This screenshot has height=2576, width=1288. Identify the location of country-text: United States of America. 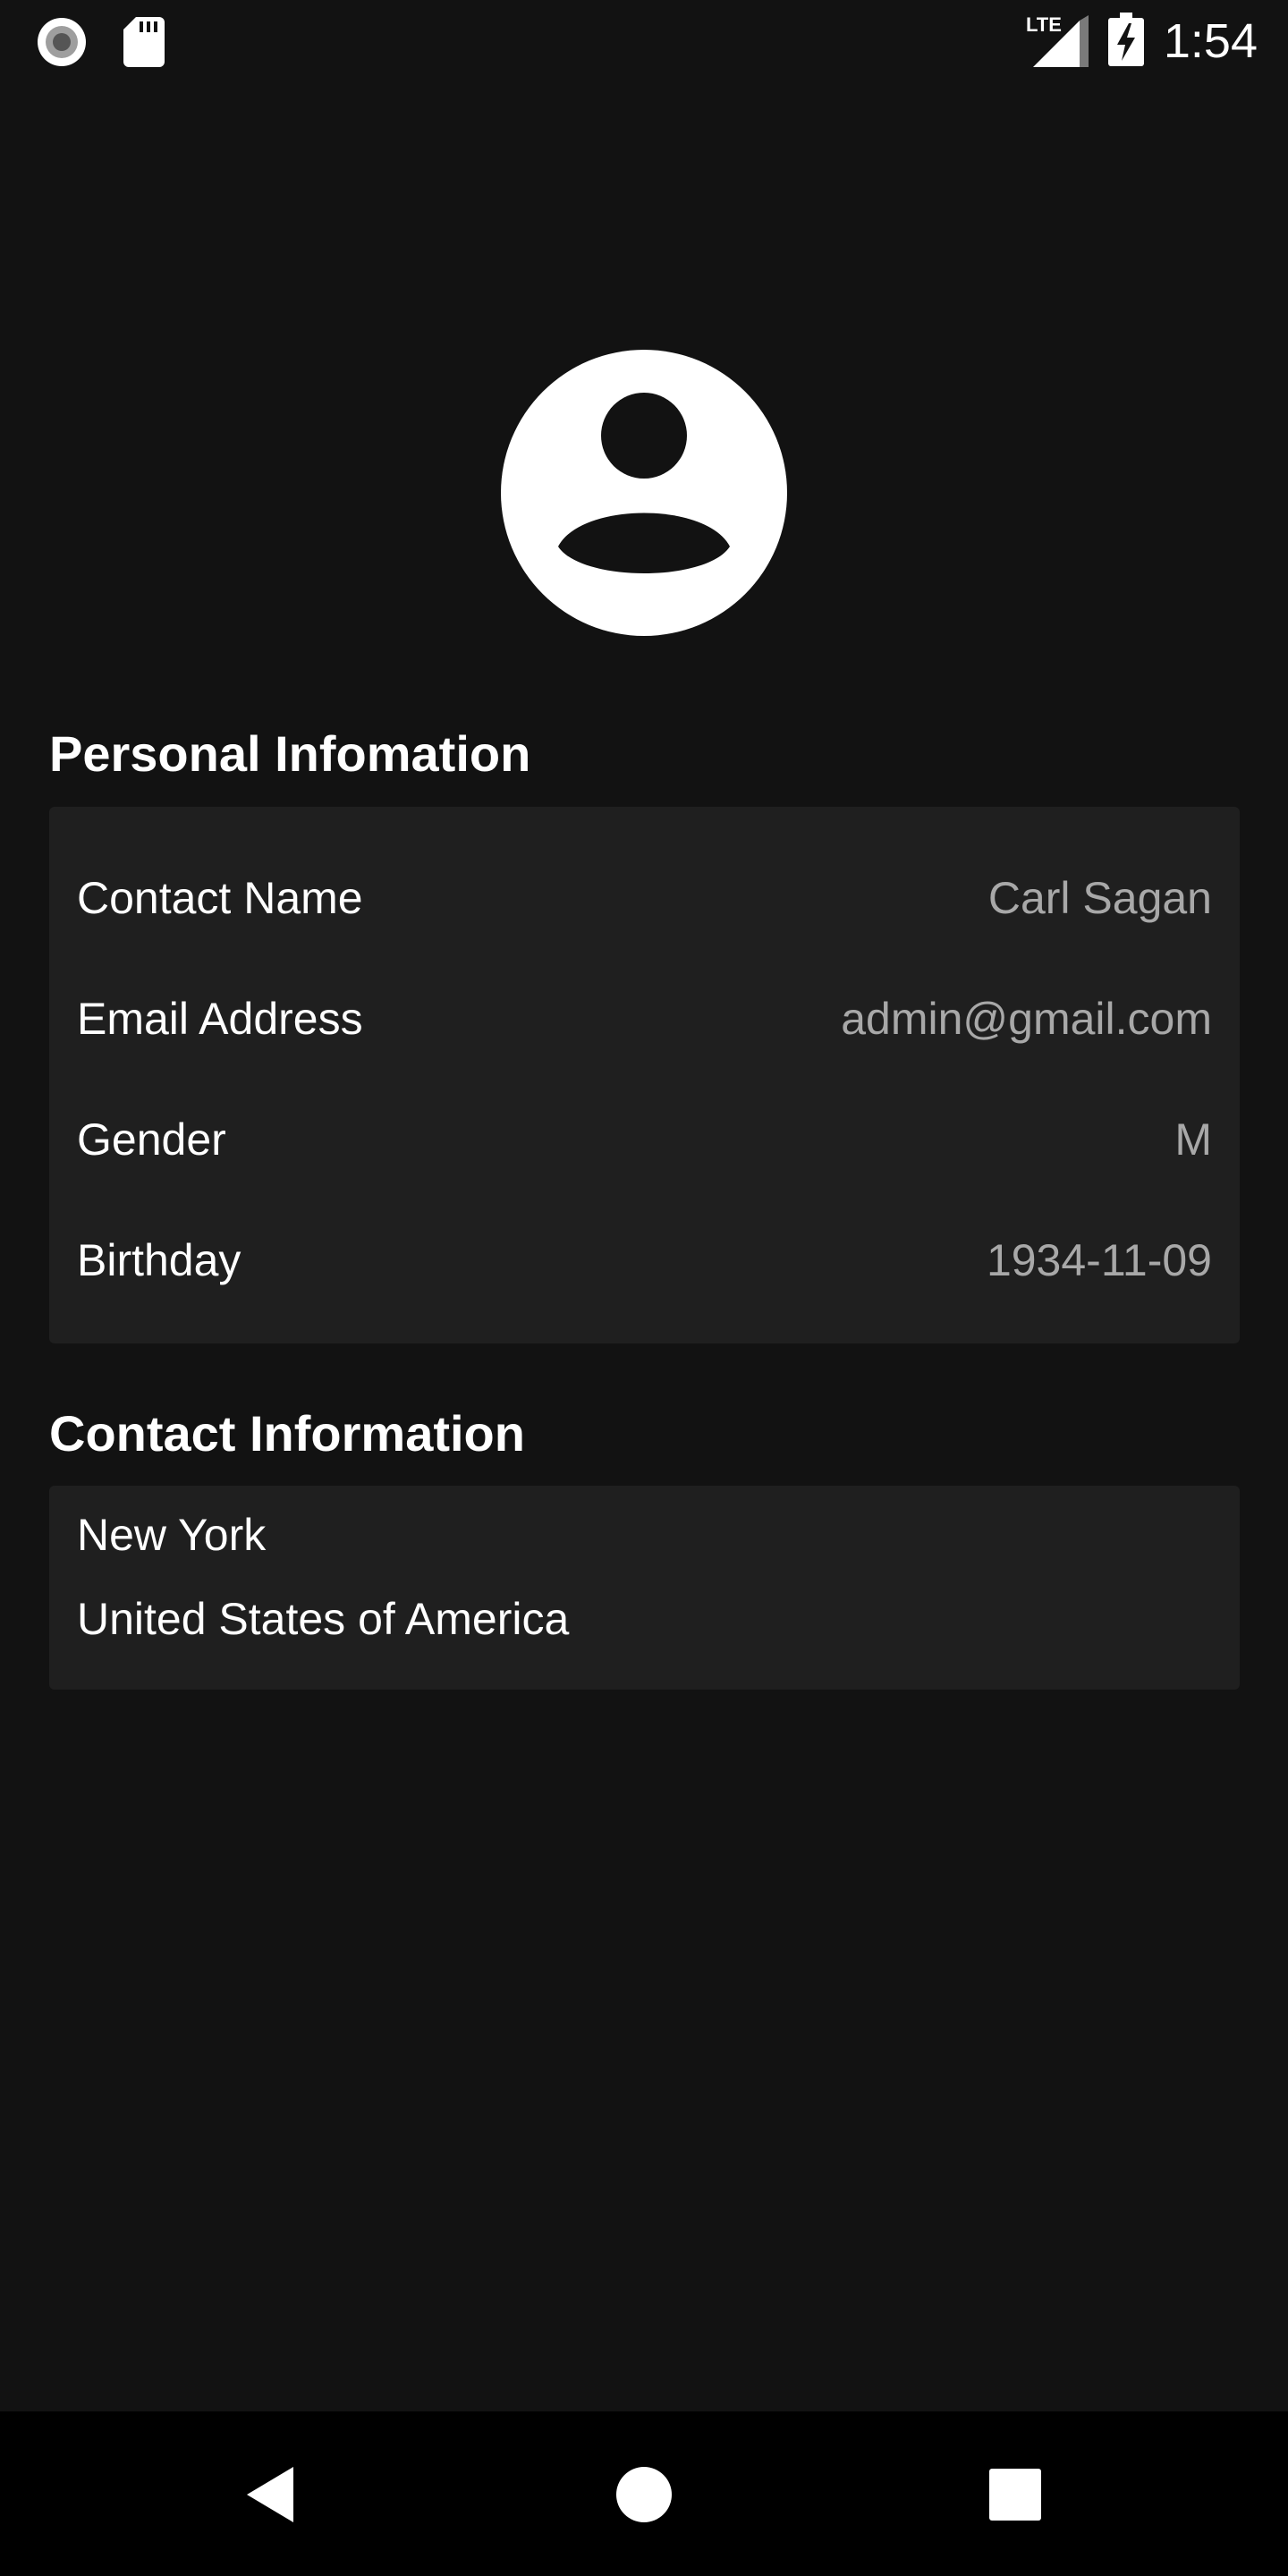
(323, 1619).